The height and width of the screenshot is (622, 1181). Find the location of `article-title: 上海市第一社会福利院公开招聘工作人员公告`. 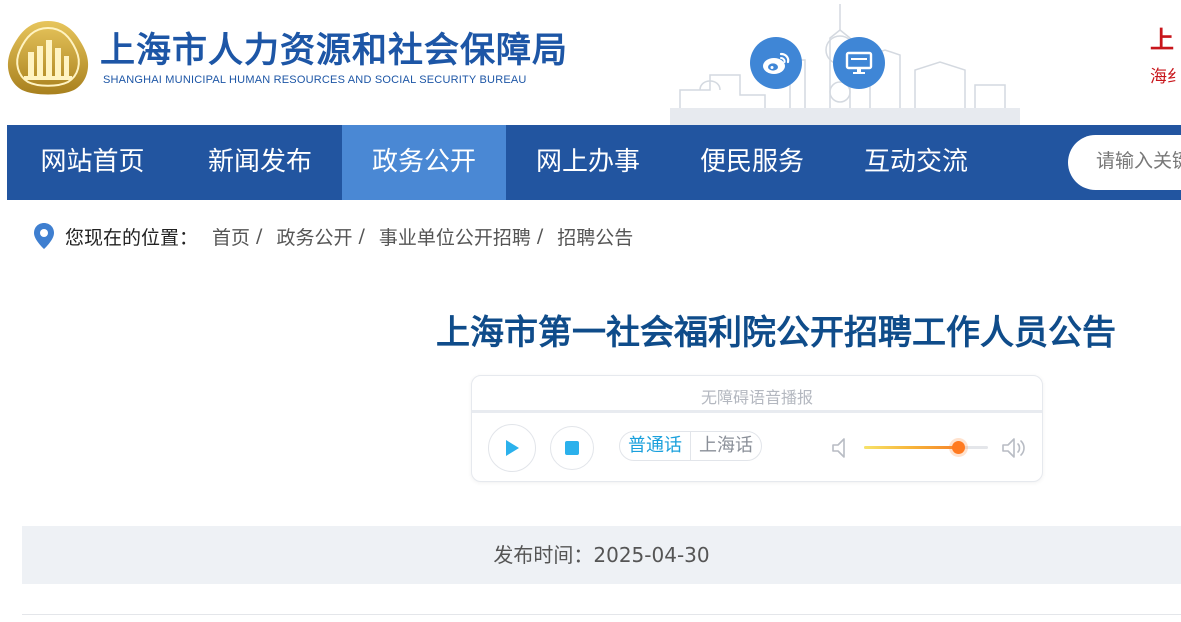

article-title: 上海市第一社会福利院公开招聘工作人员公告 is located at coordinates (776, 333).